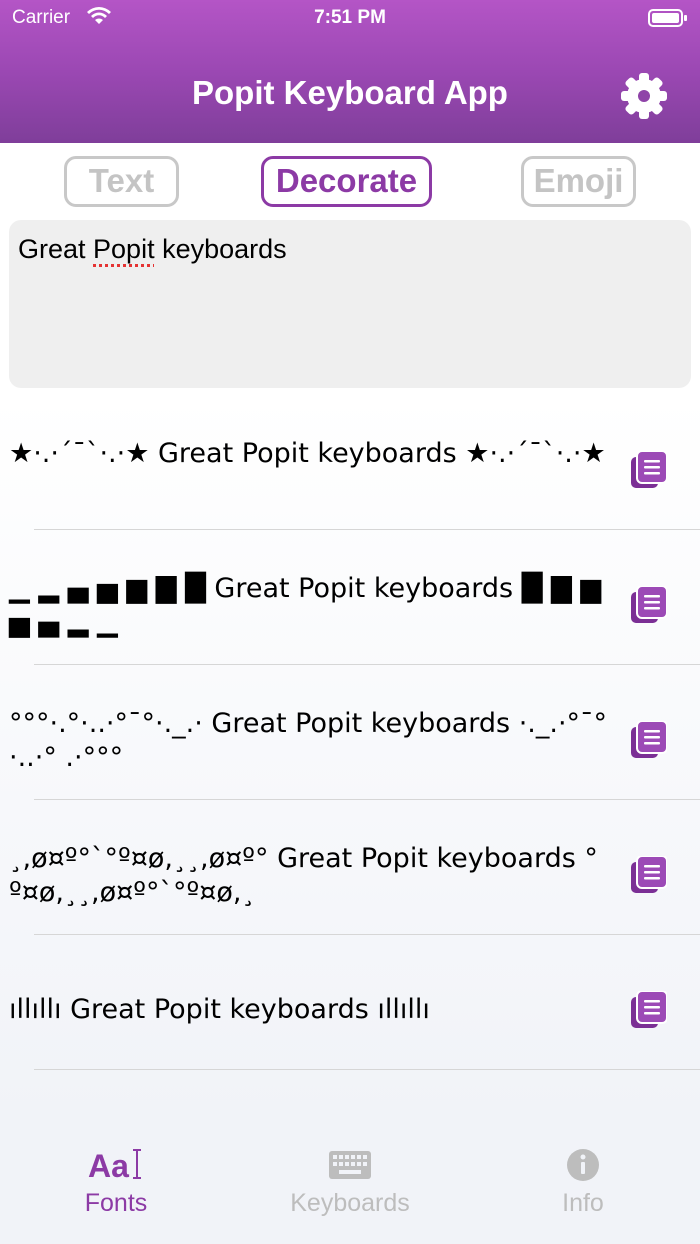  What do you see at coordinates (116, 1203) in the screenshot?
I see `tab-fonts-label: Fonts` at bounding box center [116, 1203].